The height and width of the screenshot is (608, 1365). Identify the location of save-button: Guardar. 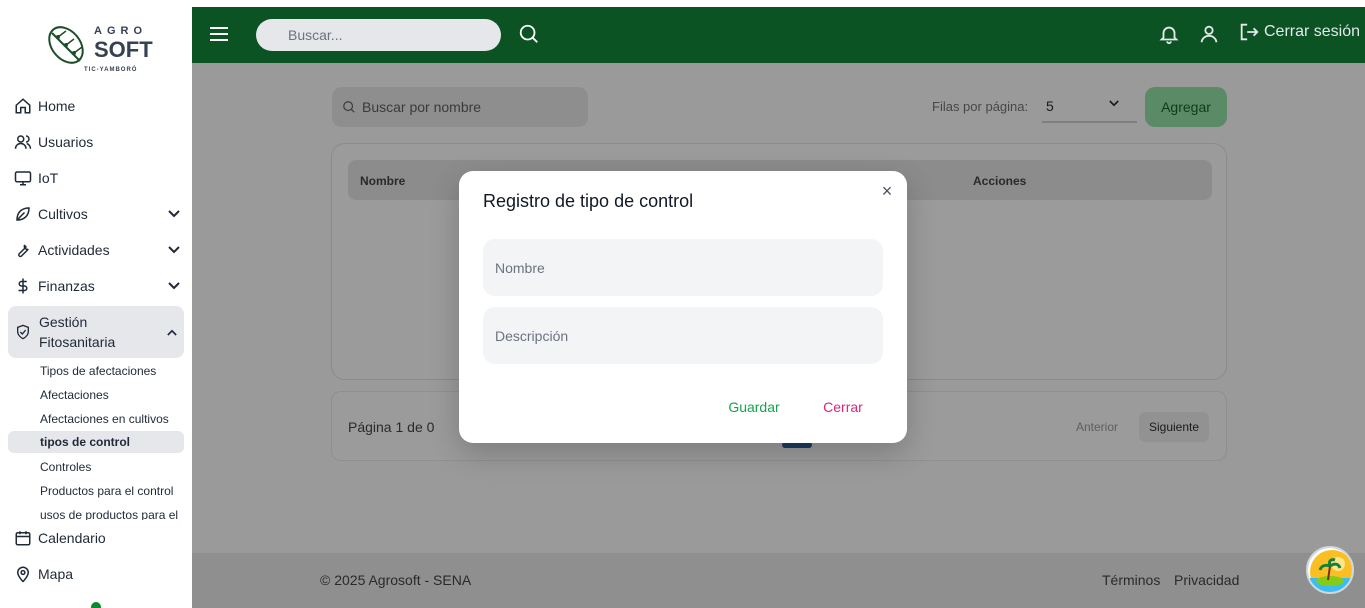
(754, 407).